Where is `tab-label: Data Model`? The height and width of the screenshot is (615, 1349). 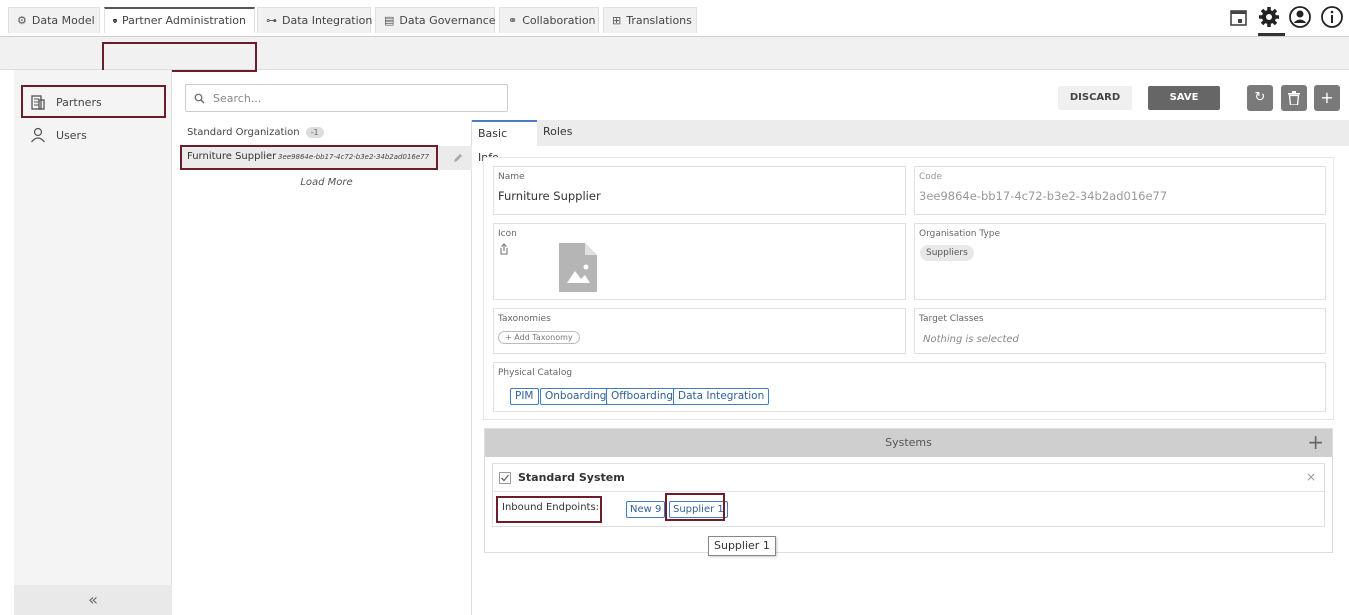
tab-label: Data Model is located at coordinates (63, 20).